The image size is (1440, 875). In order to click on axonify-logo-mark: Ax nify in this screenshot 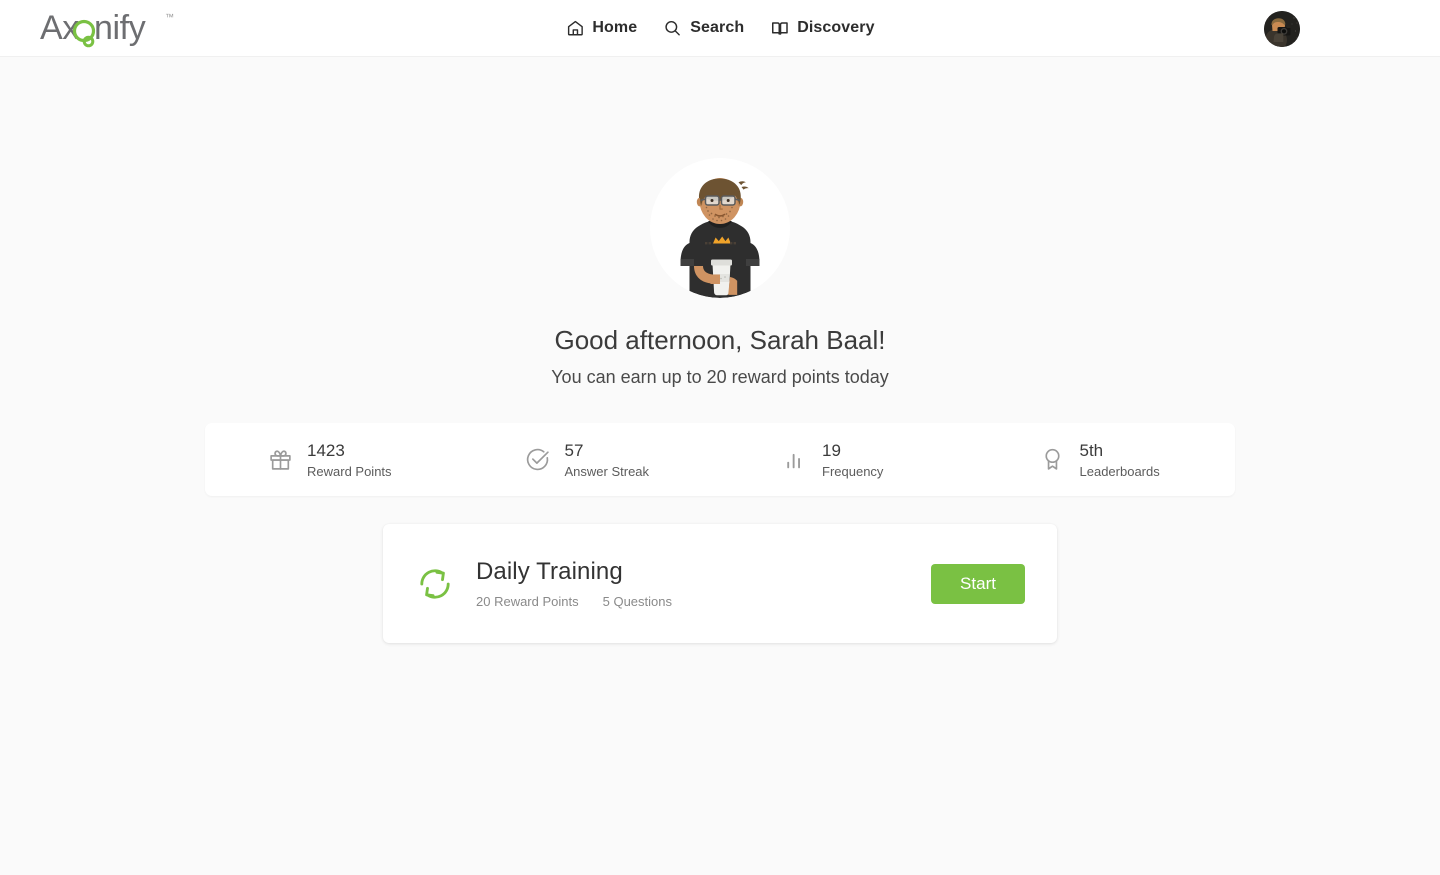, I will do `click(93, 28)`.